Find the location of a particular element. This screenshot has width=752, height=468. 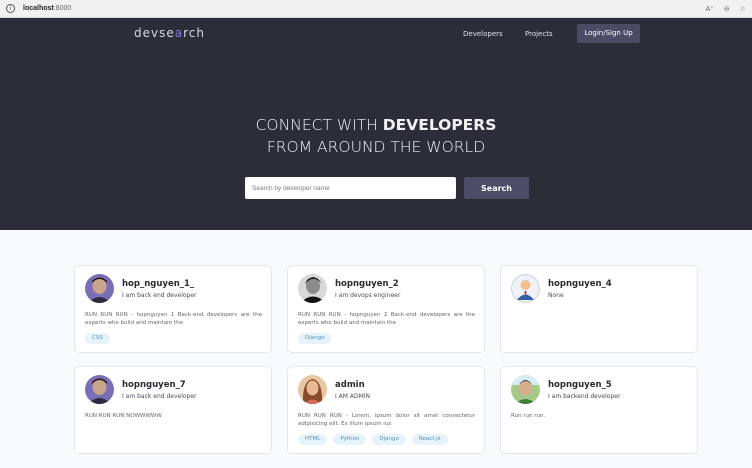

zoom-icon: ⊖ is located at coordinates (727, 9).